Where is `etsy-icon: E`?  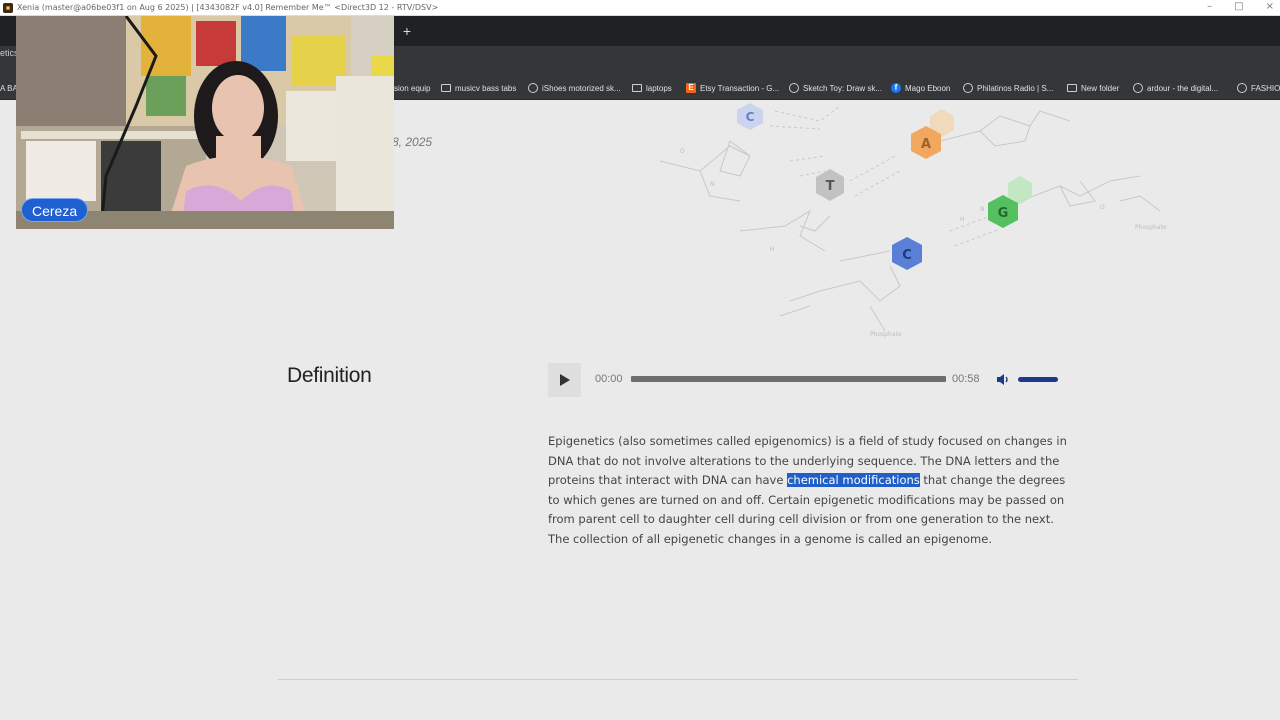 etsy-icon: E is located at coordinates (691, 88).